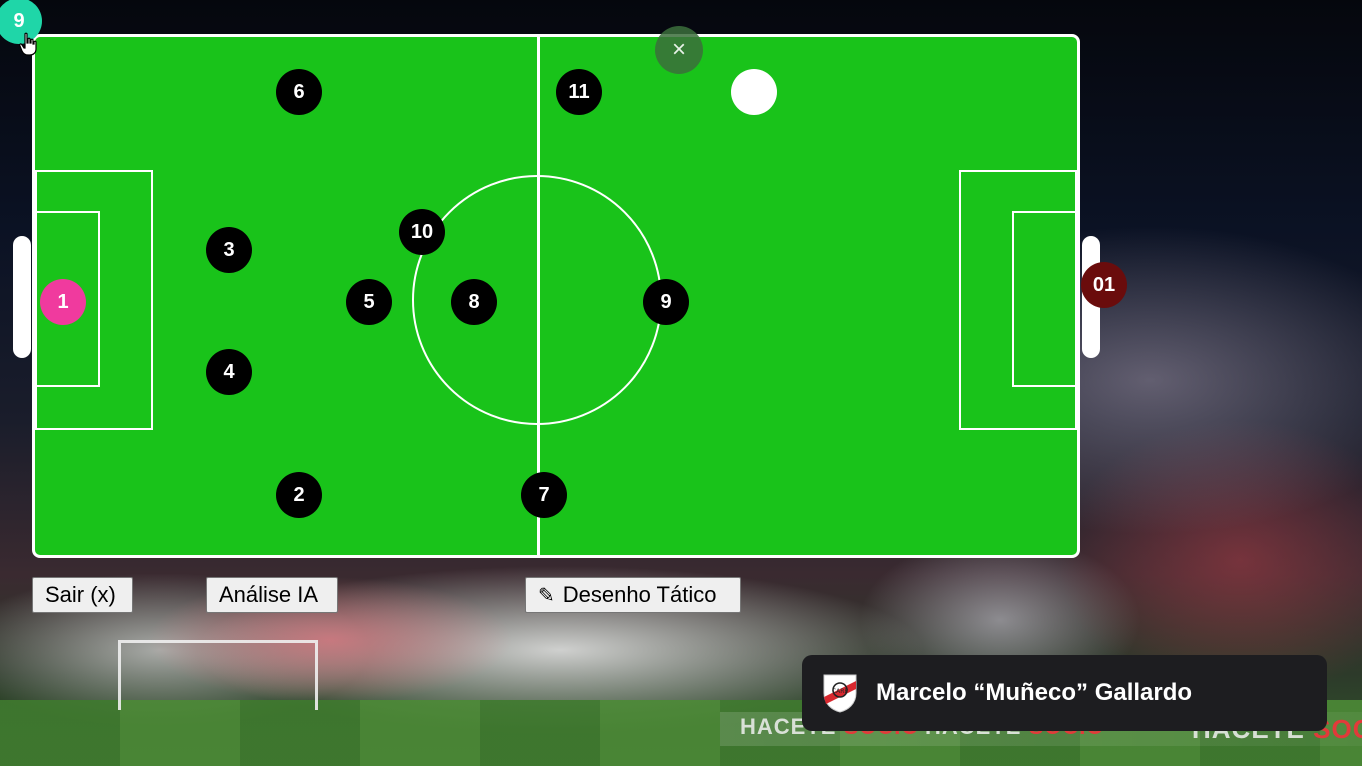 This screenshot has height=766, width=1362. What do you see at coordinates (1034, 692) in the screenshot?
I see `coach-name: Marcelo “Muñeco” Gallardo` at bounding box center [1034, 692].